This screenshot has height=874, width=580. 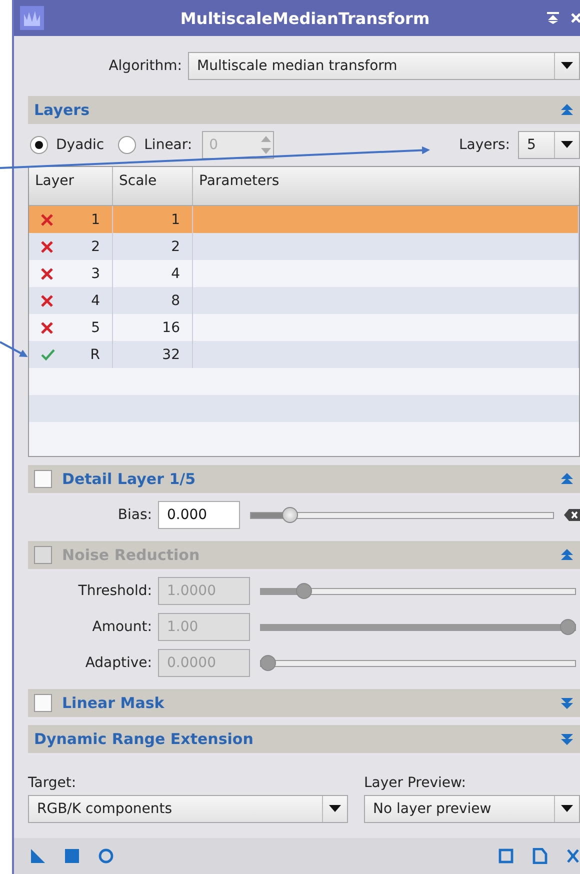 I want to click on close-icon, so click(x=575, y=18).